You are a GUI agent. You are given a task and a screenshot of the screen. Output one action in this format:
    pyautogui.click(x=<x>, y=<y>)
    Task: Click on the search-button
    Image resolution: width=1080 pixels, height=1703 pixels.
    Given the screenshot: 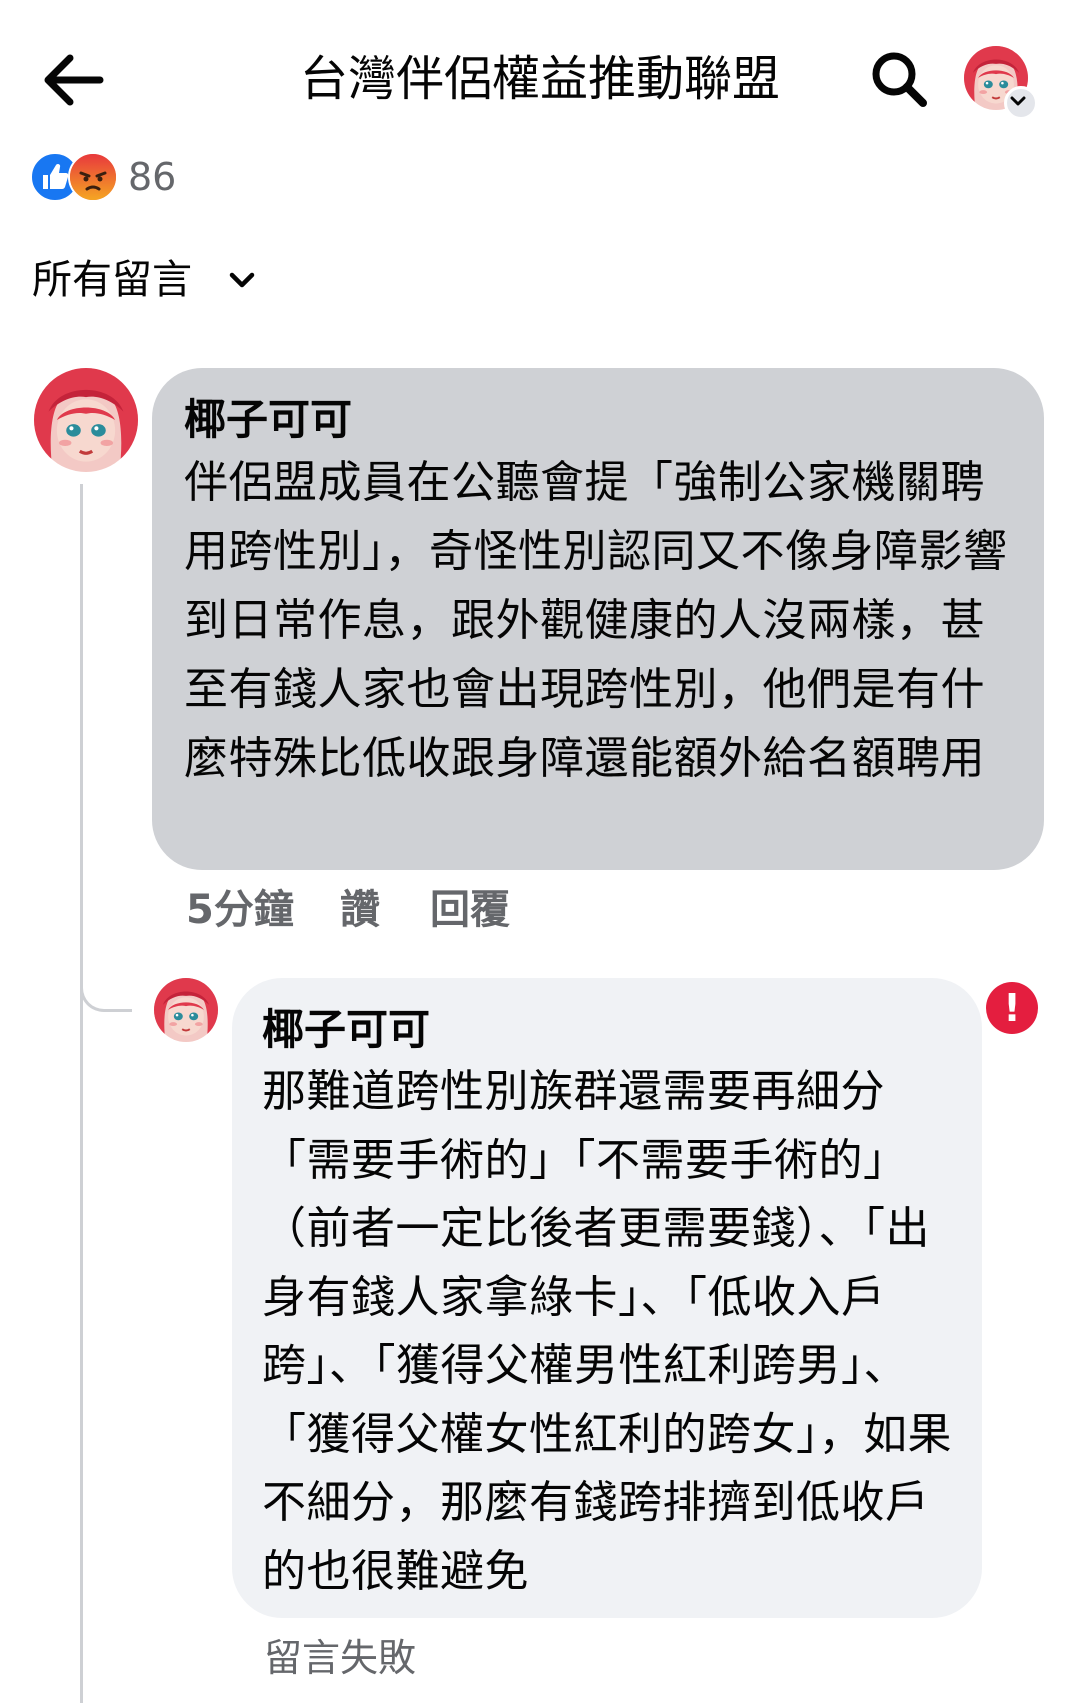 What is the action you would take?
    pyautogui.click(x=899, y=79)
    